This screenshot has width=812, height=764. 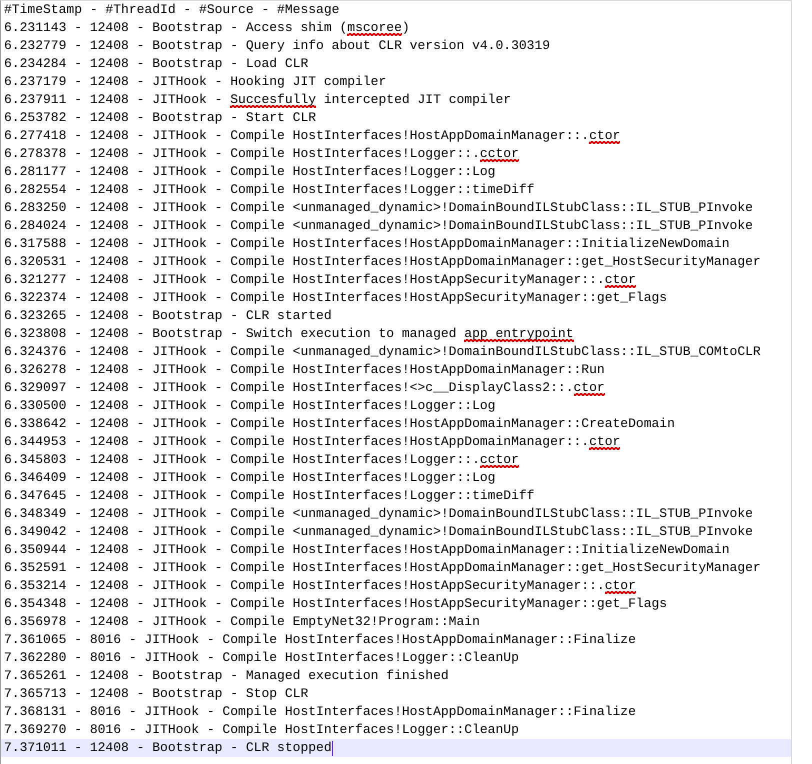 I want to click on log-line: 6.354348 - 12408 - JITHook - Compile HostInterfaces!HostAppSecurityManager::get_Flags, so click(x=336, y=604).